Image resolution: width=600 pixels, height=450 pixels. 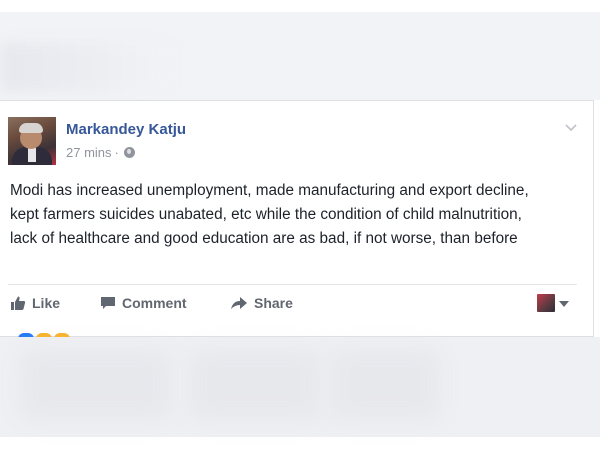 I want to click on share-button: Share, so click(x=261, y=303).